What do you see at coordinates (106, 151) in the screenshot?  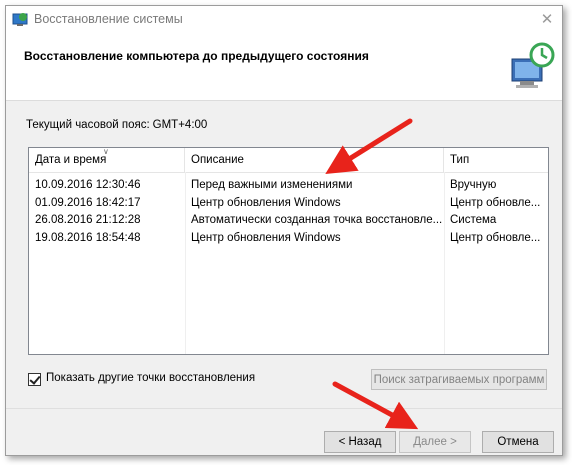 I see `sort-arrow-icon: ∨` at bounding box center [106, 151].